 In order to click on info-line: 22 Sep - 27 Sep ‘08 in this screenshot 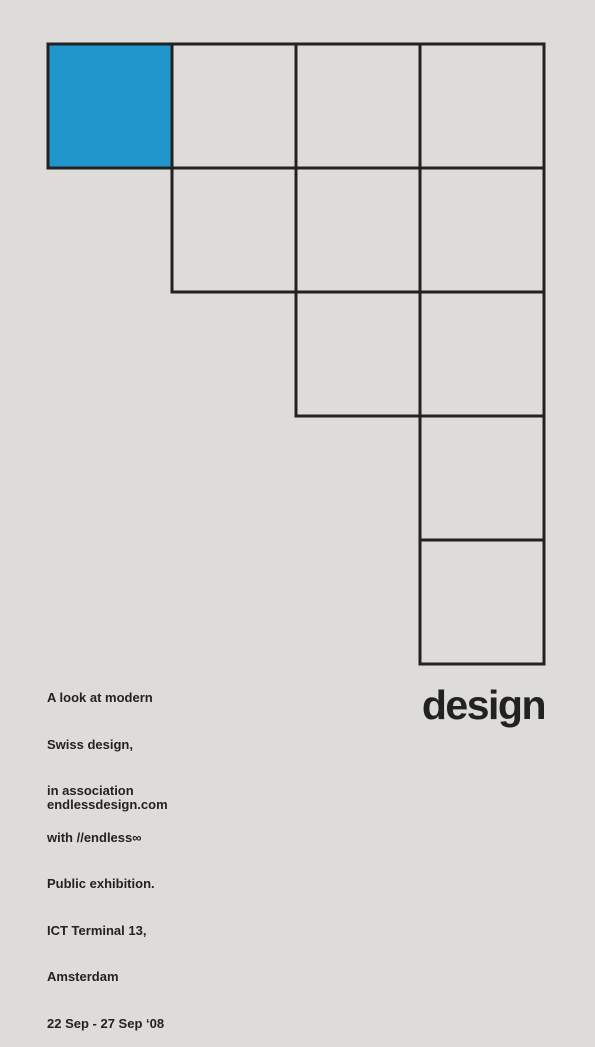, I will do `click(106, 1023)`.